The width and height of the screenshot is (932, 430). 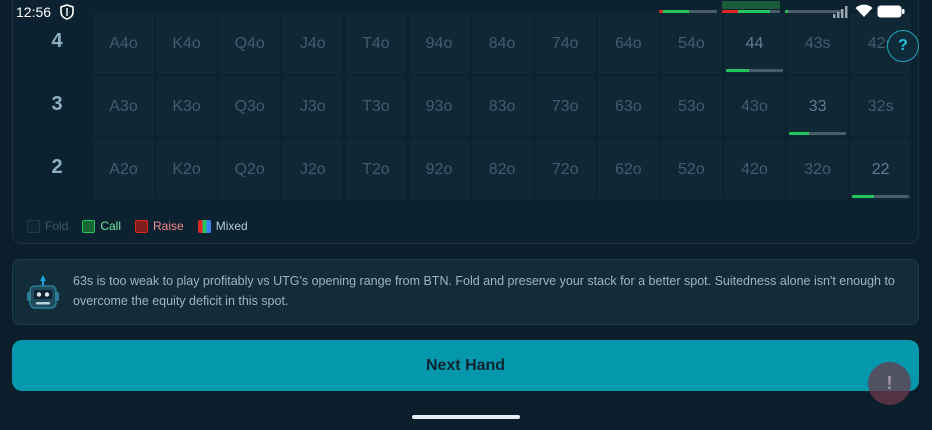 I want to click on hand-label: 73o, so click(x=565, y=106).